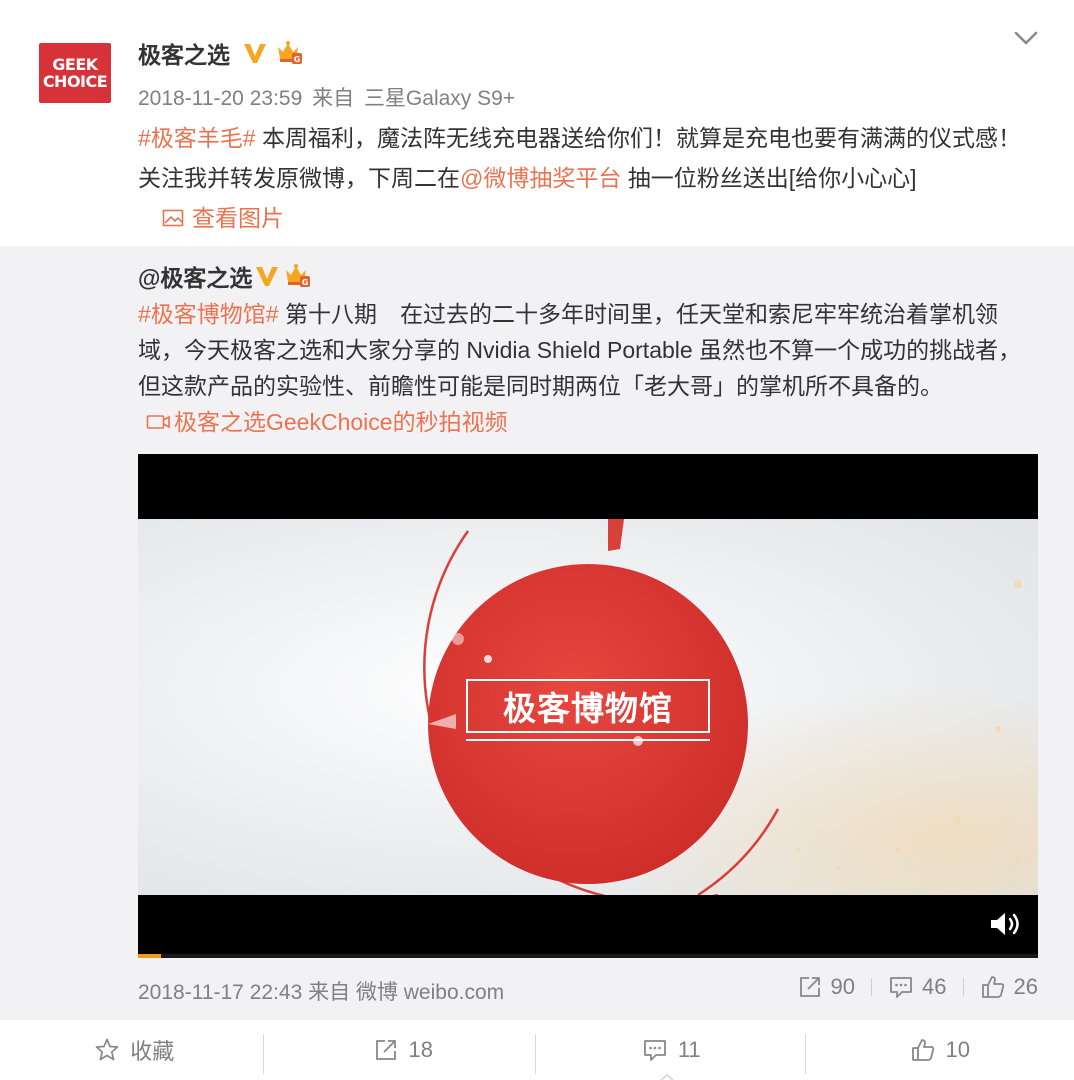 This screenshot has height=1080, width=1074. I want to click on source-prefix: 来自, so click(333, 98).